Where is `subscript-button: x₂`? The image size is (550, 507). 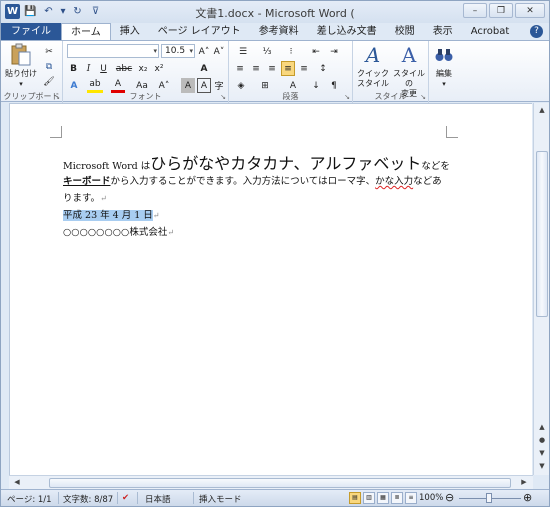 subscript-button: x₂ is located at coordinates (143, 68).